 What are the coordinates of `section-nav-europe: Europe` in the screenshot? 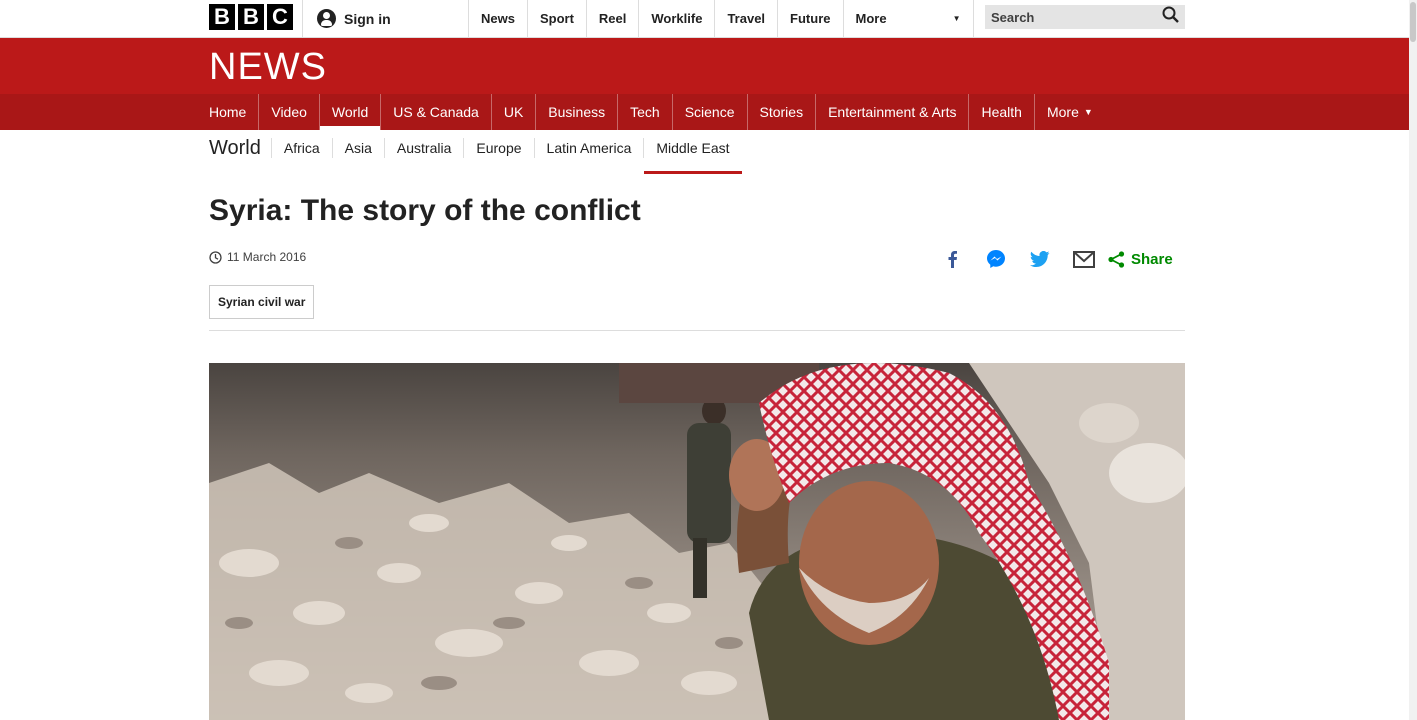 It's located at (498, 148).